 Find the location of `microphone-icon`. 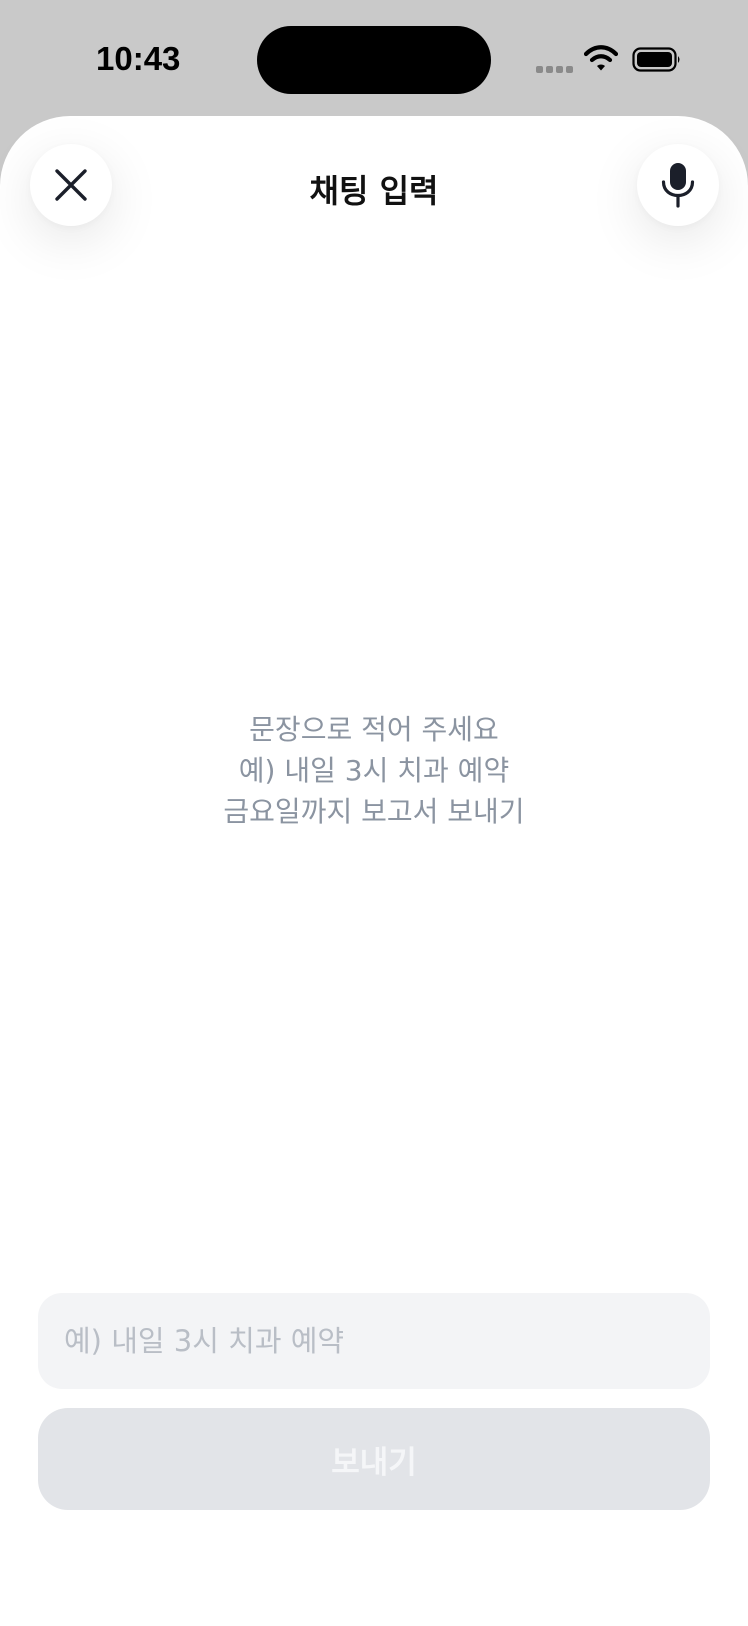

microphone-icon is located at coordinates (678, 185).